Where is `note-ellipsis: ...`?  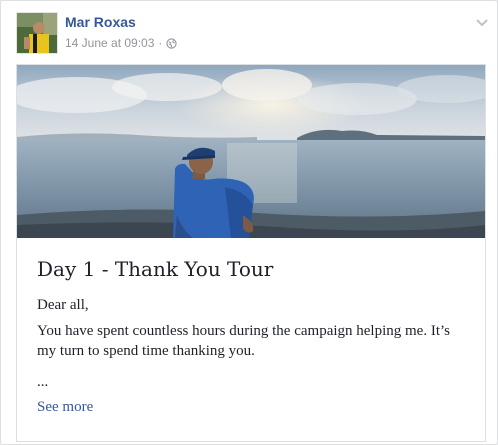 note-ellipsis: ... is located at coordinates (43, 382).